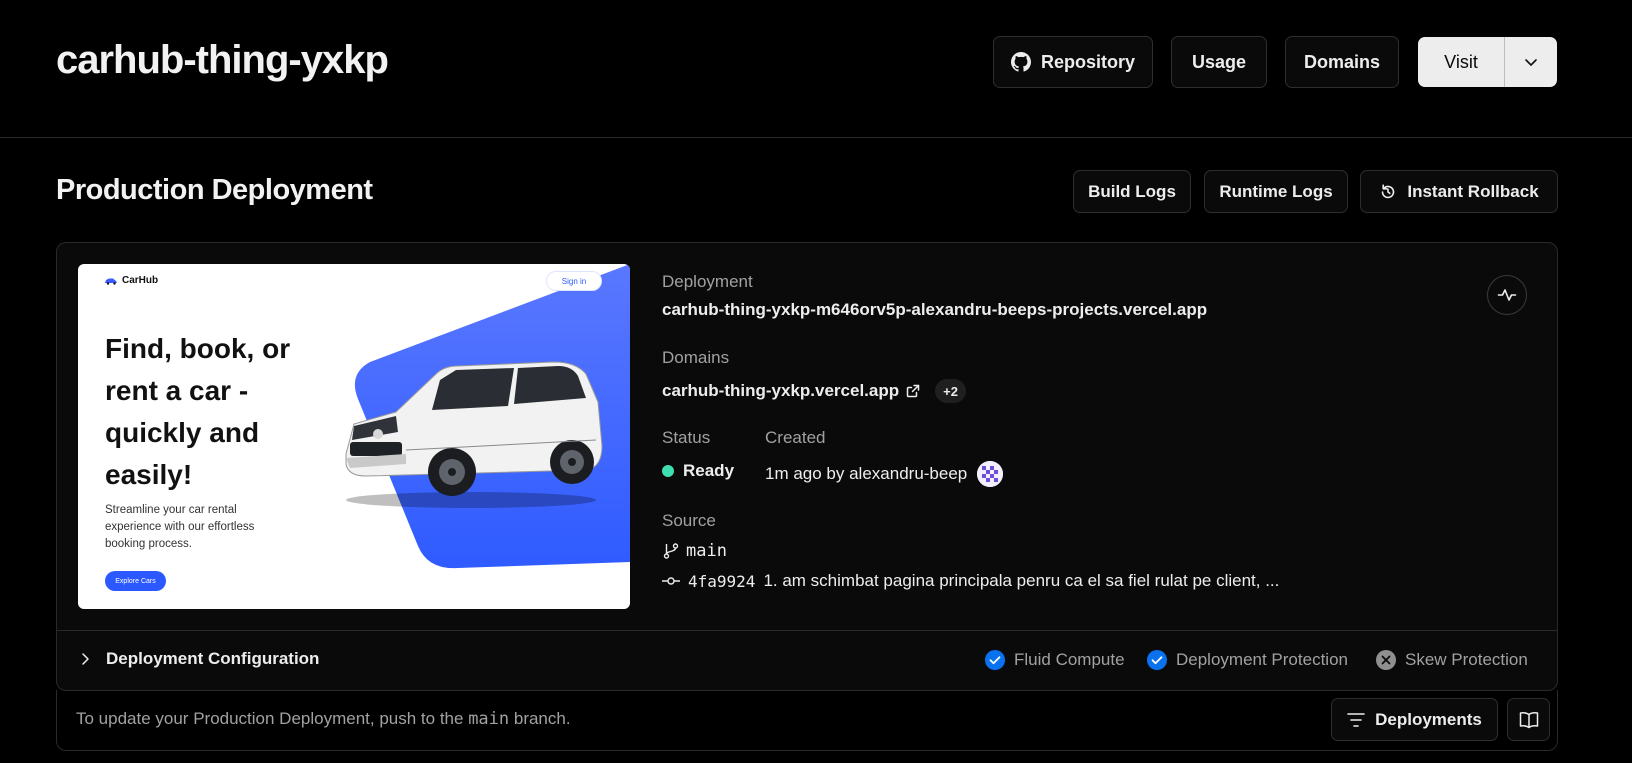 This screenshot has width=1632, height=763. I want to click on source-label: Source, so click(689, 520).